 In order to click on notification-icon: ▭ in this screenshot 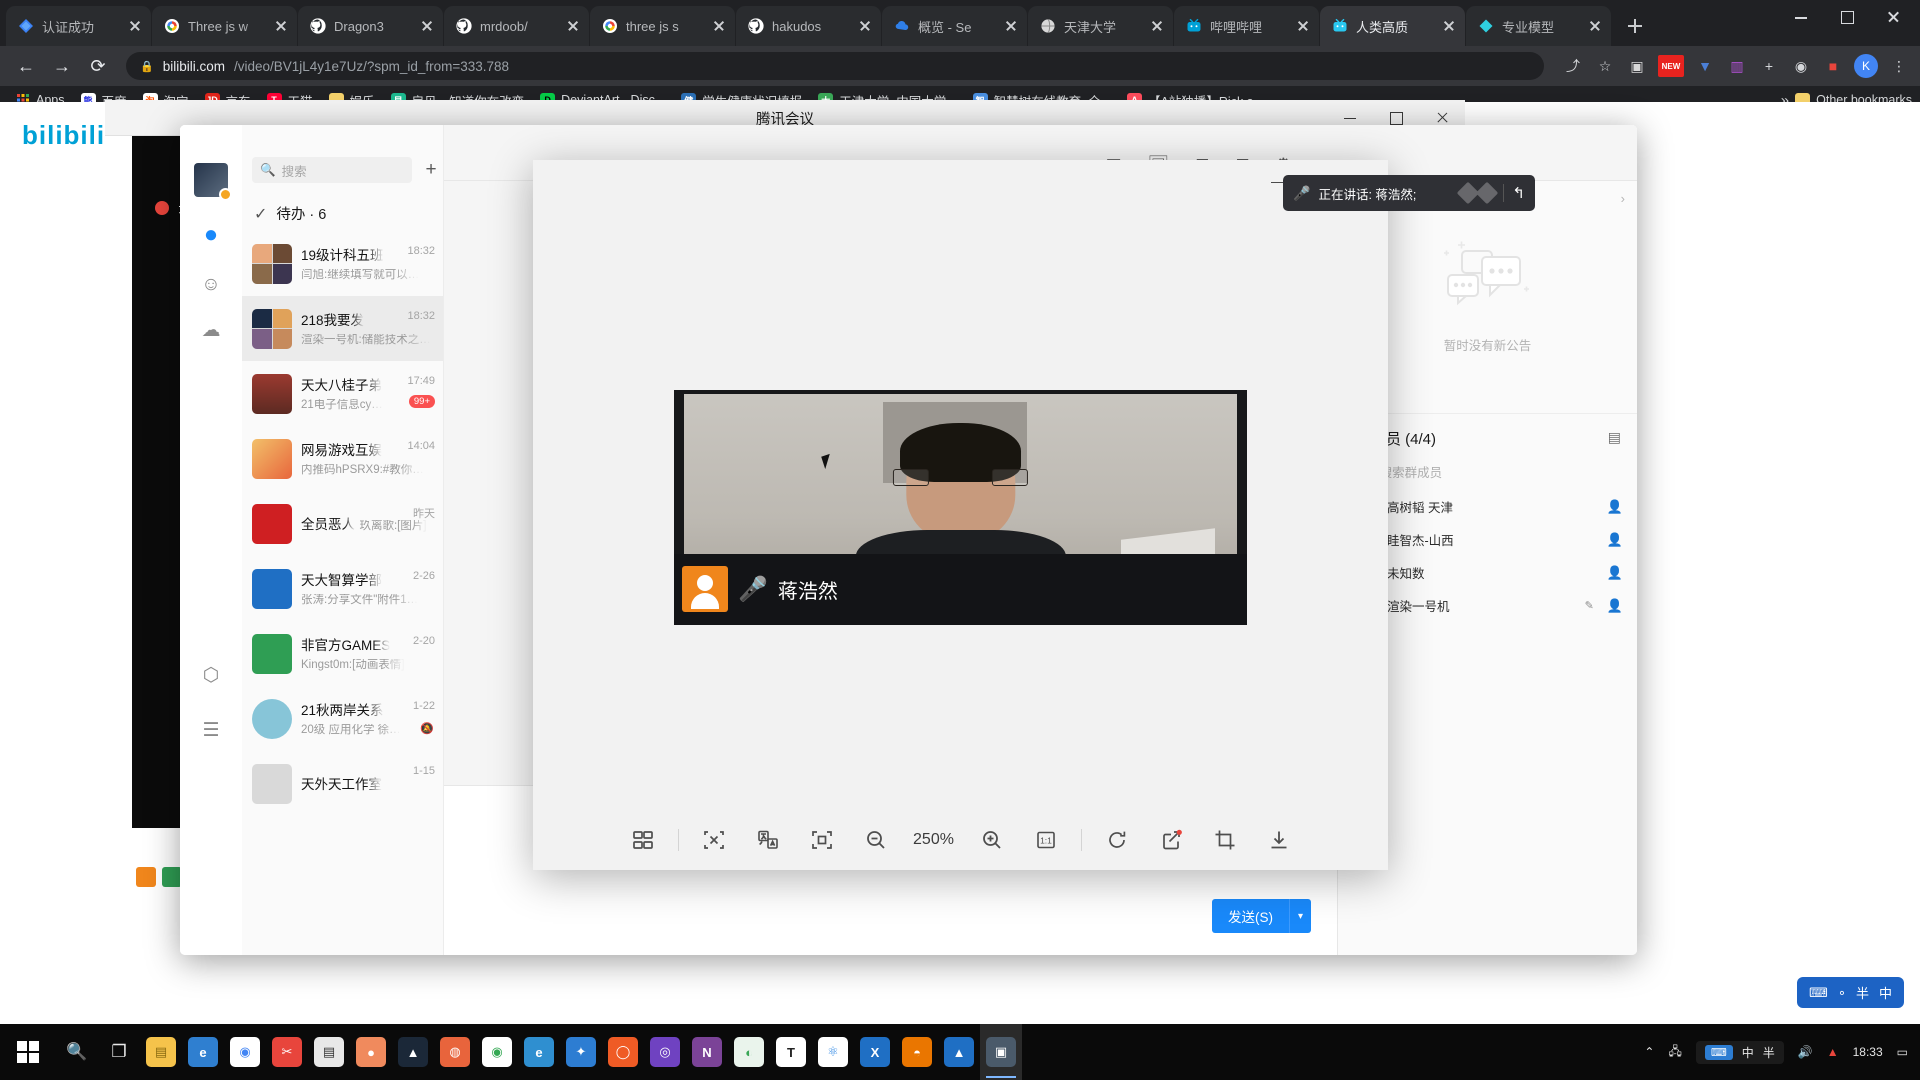, I will do `click(1902, 1052)`.